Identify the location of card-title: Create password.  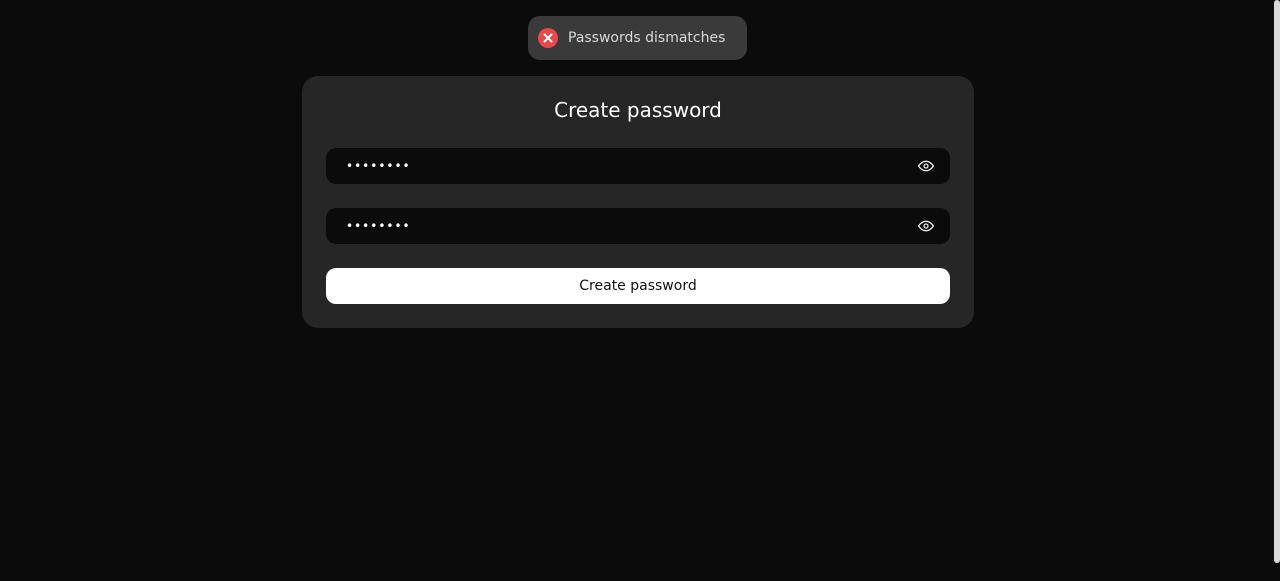
(638, 110).